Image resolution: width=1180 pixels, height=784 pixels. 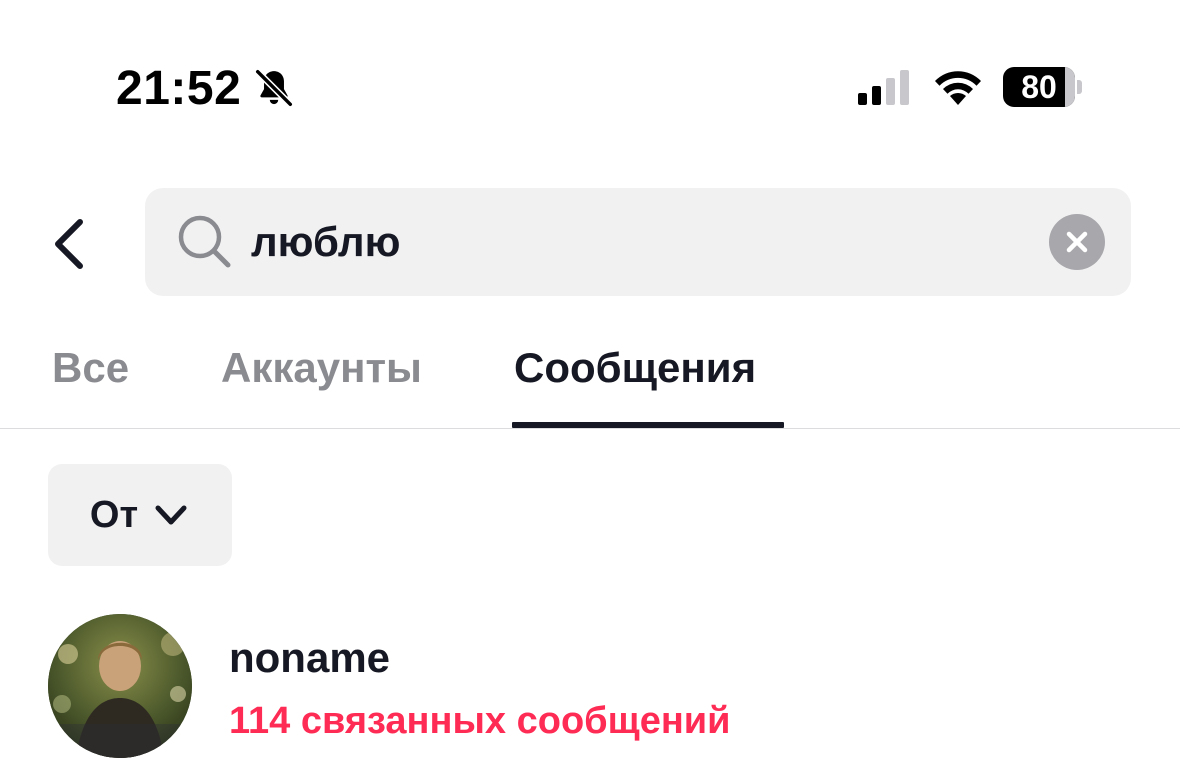 I want to click on battery-indicator: 80, so click(x=1042, y=87).